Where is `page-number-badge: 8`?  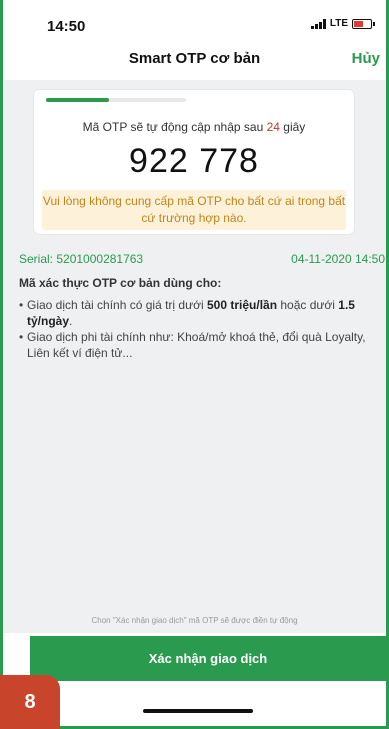
page-number-badge: 8 is located at coordinates (30, 702).